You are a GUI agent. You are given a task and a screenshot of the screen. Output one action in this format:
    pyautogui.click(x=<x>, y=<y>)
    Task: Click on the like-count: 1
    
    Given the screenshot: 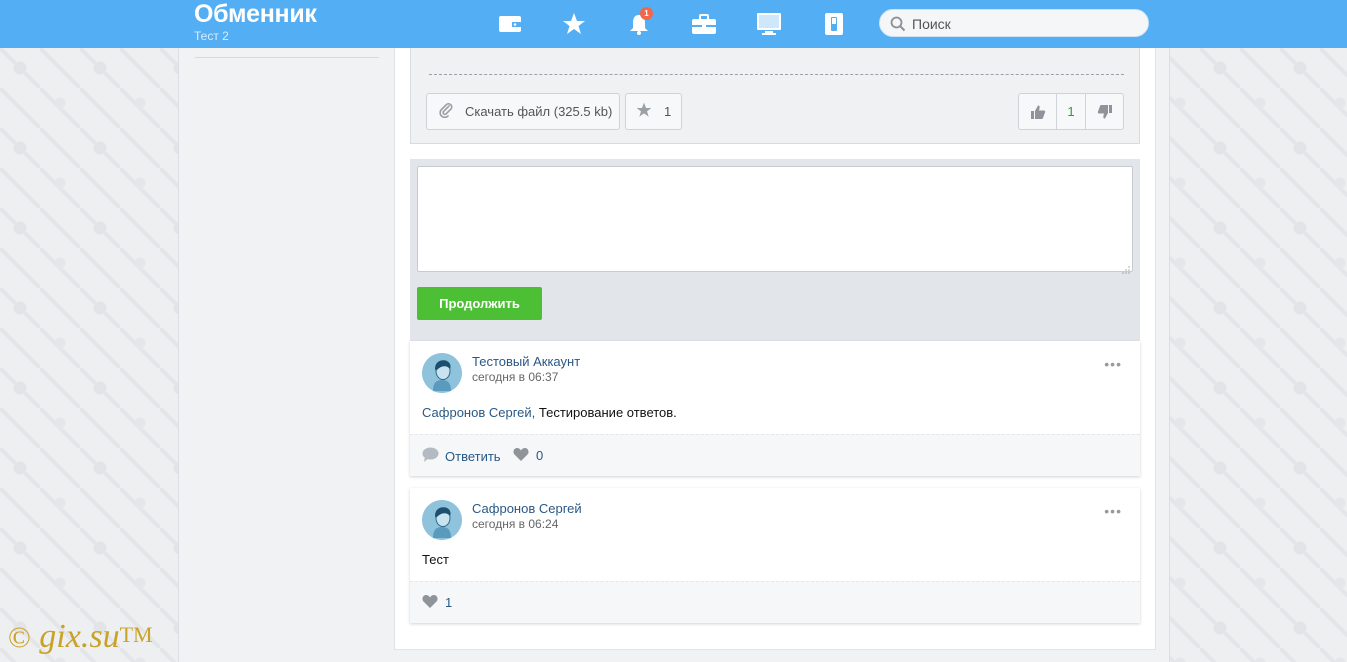 What is the action you would take?
    pyautogui.click(x=449, y=602)
    